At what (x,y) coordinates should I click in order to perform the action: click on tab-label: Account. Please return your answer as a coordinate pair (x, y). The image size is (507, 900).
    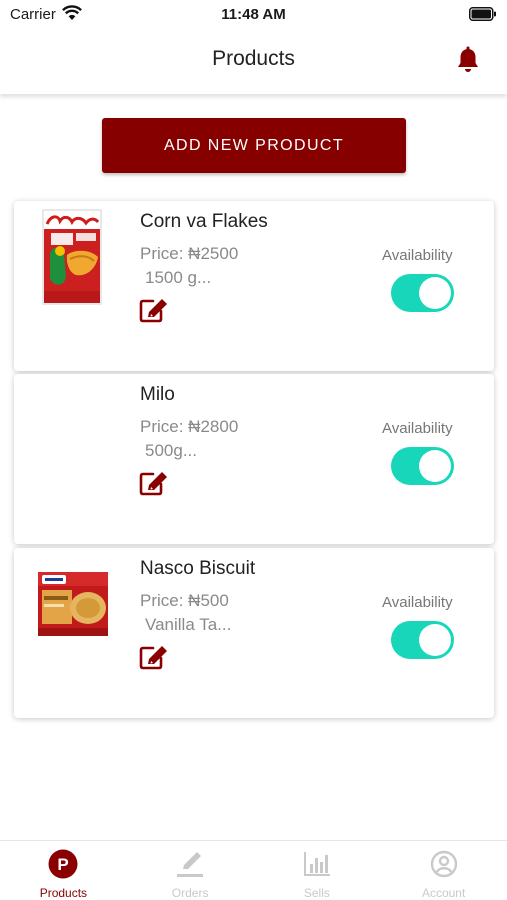
    Looking at the image, I should click on (443, 893).